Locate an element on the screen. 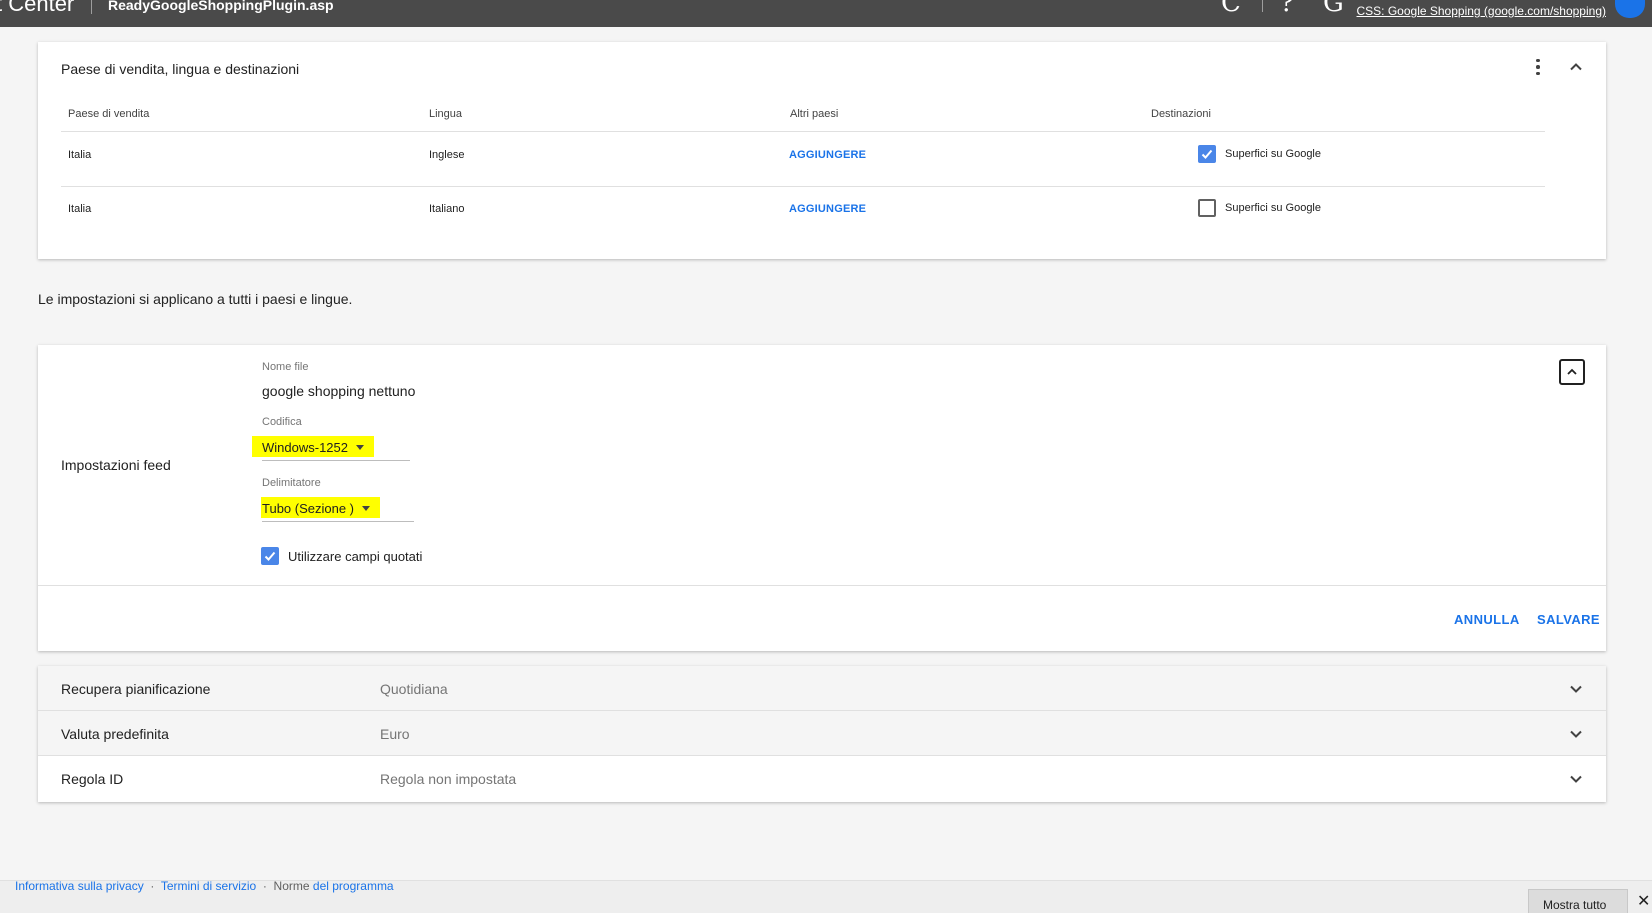 The width and height of the screenshot is (1652, 913). row-value: Euro is located at coordinates (395, 734).